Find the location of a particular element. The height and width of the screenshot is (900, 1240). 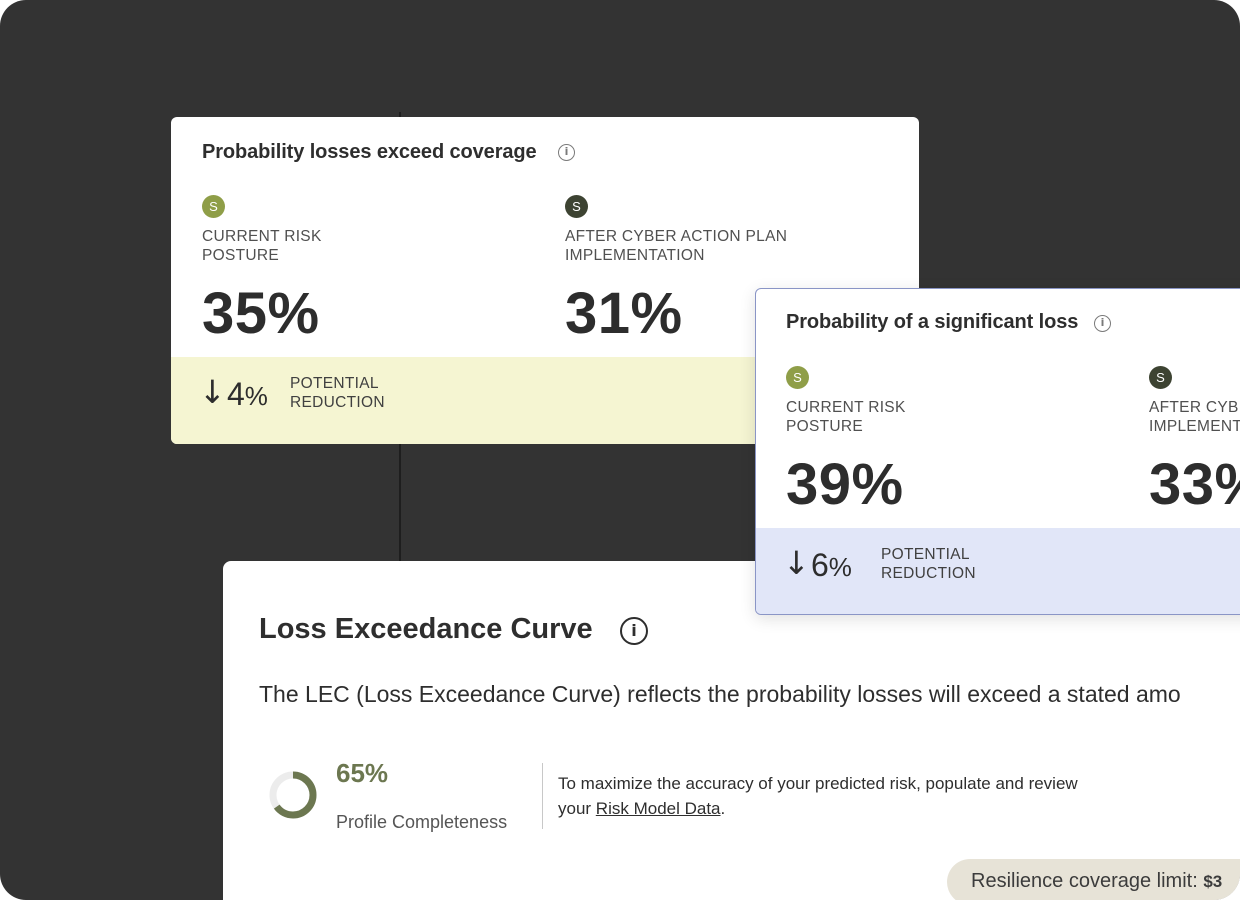

risk-model-data-link: Risk Model Data is located at coordinates (658, 808).